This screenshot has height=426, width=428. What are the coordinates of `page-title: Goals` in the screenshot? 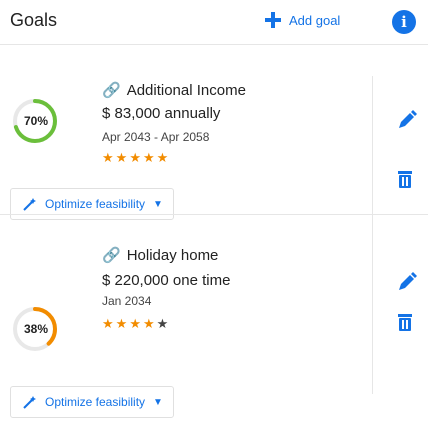 It's located at (34, 20).